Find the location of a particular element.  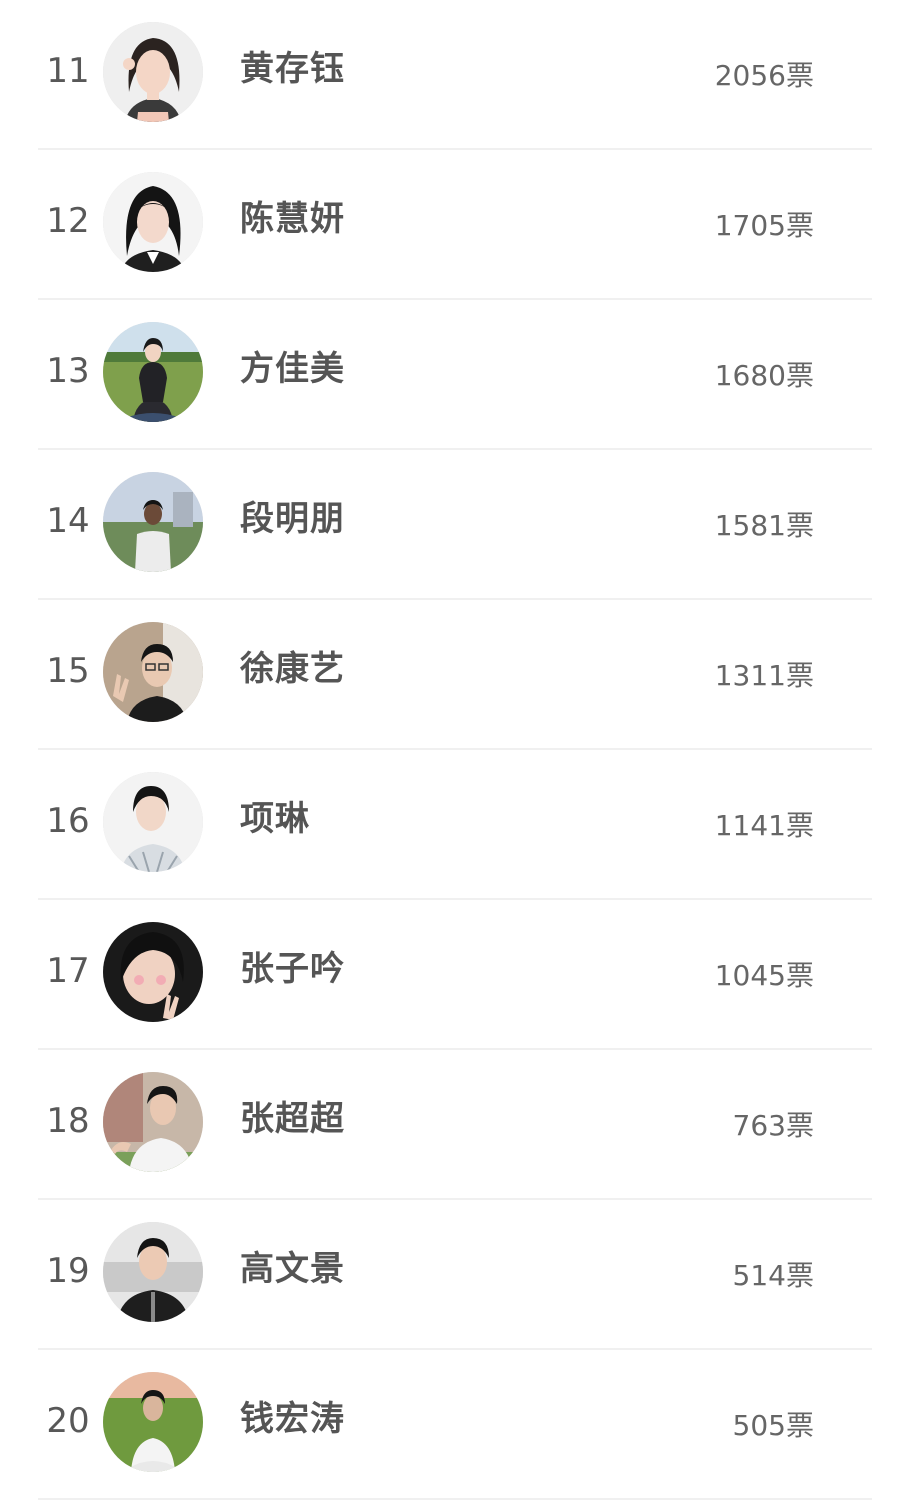

vote-count: 1581票 is located at coordinates (764, 525).